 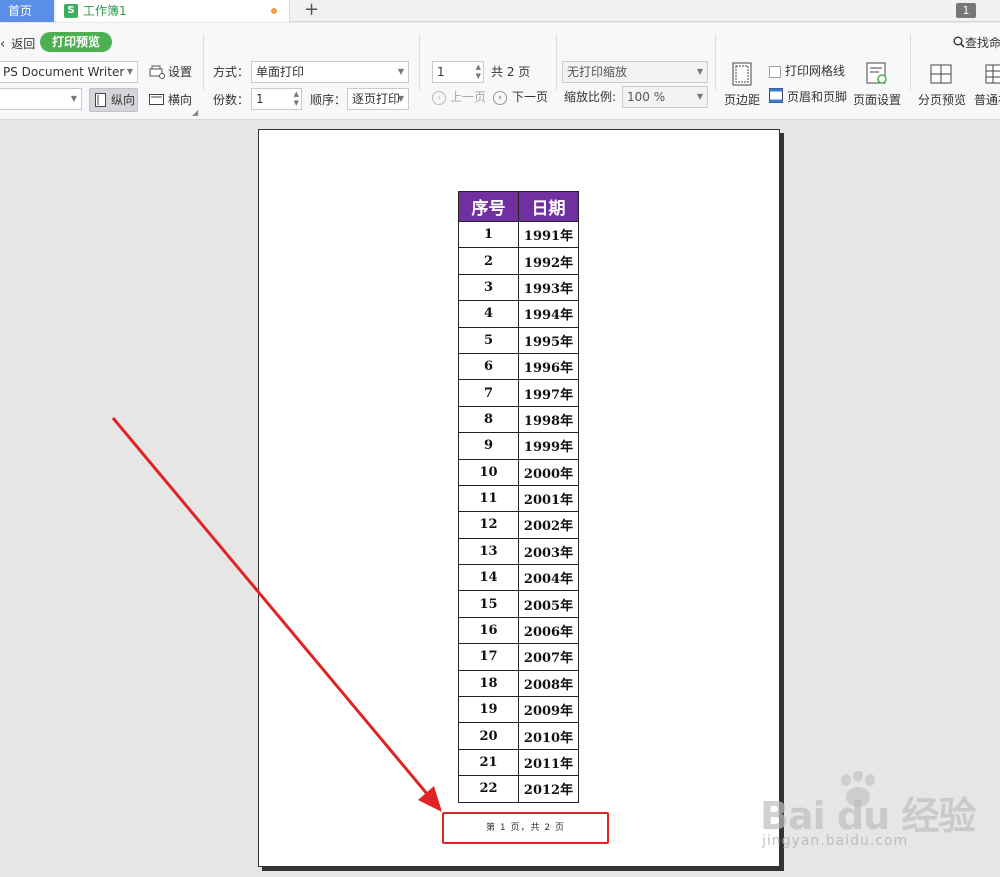 I want to click on chevron-left-icon: ‹, so click(x=3, y=44).